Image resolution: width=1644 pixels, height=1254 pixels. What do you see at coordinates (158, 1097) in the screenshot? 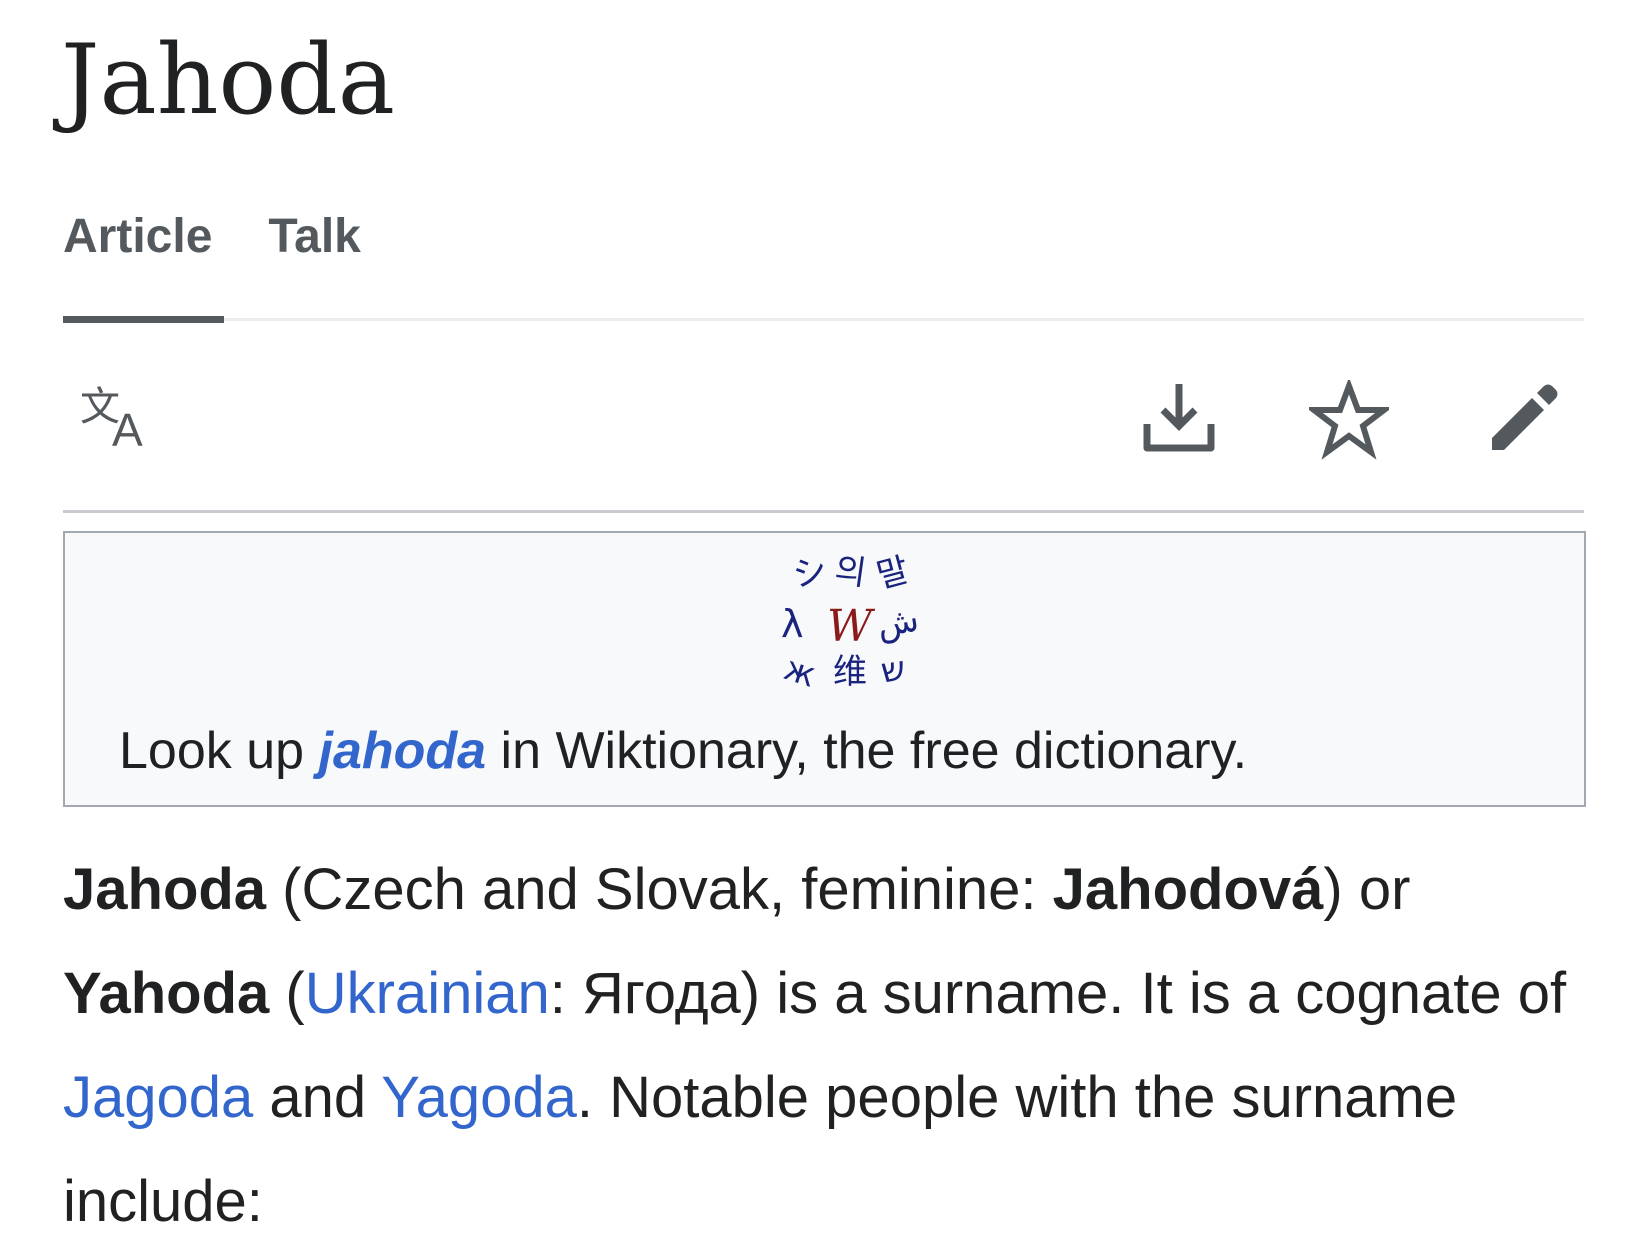
I see `link-jagoda: Jagoda` at bounding box center [158, 1097].